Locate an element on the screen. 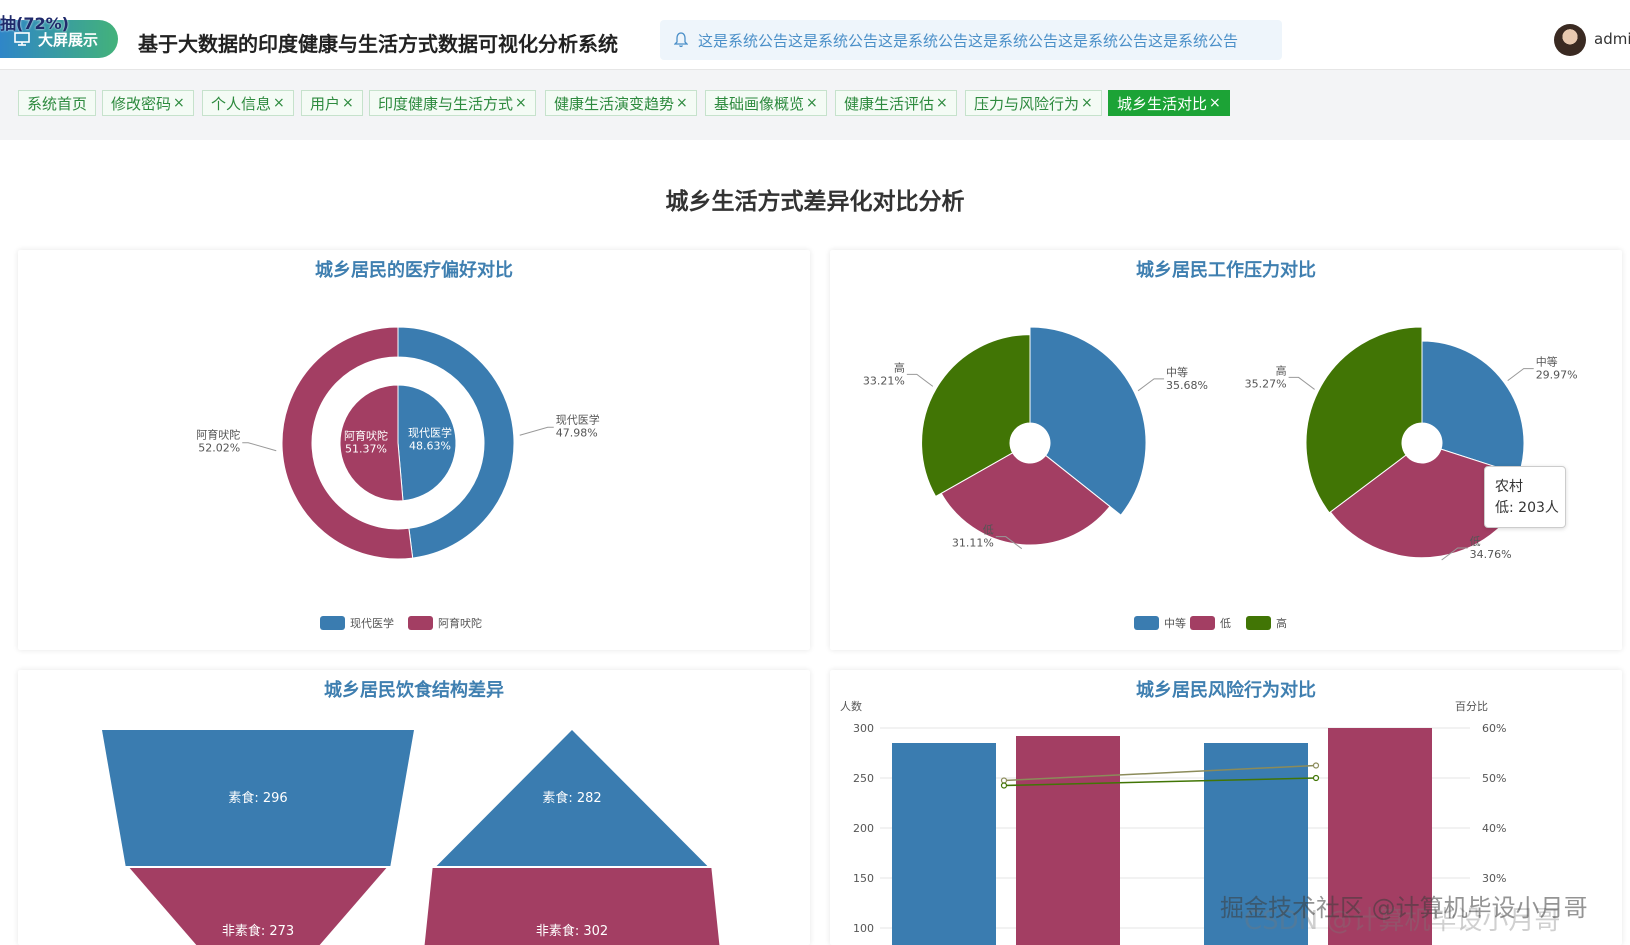 The width and height of the screenshot is (1630, 945). slice-label: 中等 is located at coordinates (1177, 372).